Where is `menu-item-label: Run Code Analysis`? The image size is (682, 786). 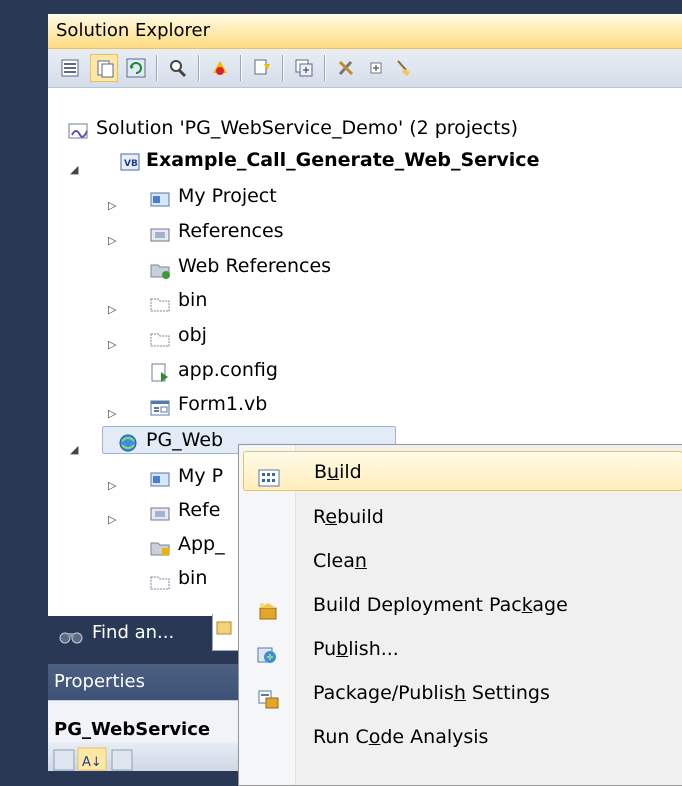
menu-item-label: Run Code Analysis is located at coordinates (401, 737).